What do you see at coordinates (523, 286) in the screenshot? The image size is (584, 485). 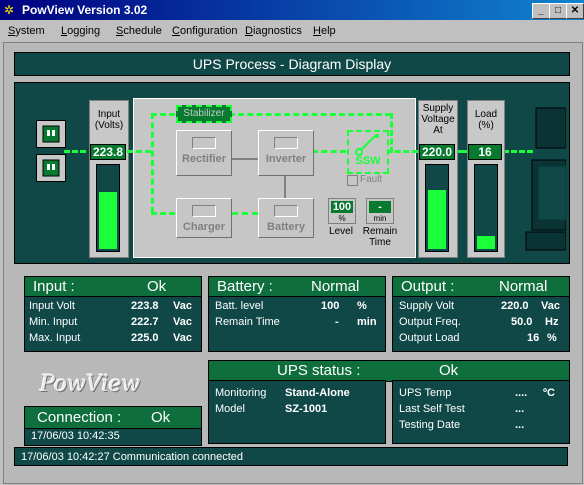 I see `output-panel-status: Normal` at bounding box center [523, 286].